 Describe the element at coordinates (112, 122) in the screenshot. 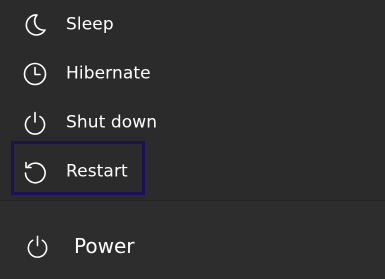

I see `menu-item-label: Shut down` at that location.